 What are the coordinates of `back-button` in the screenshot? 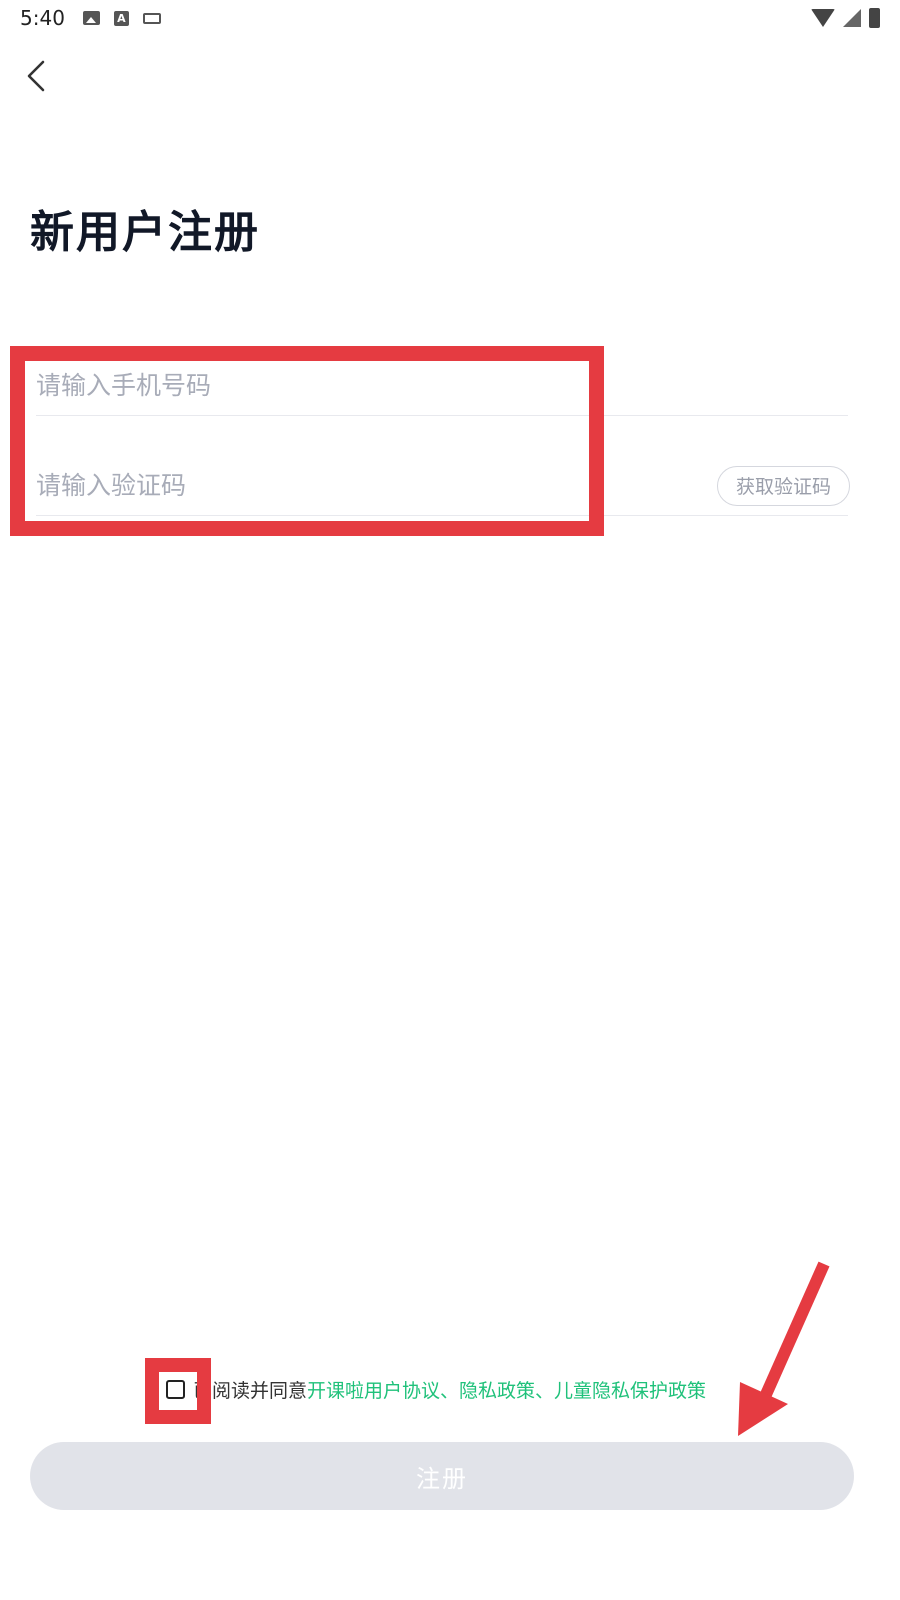 It's located at (36, 76).